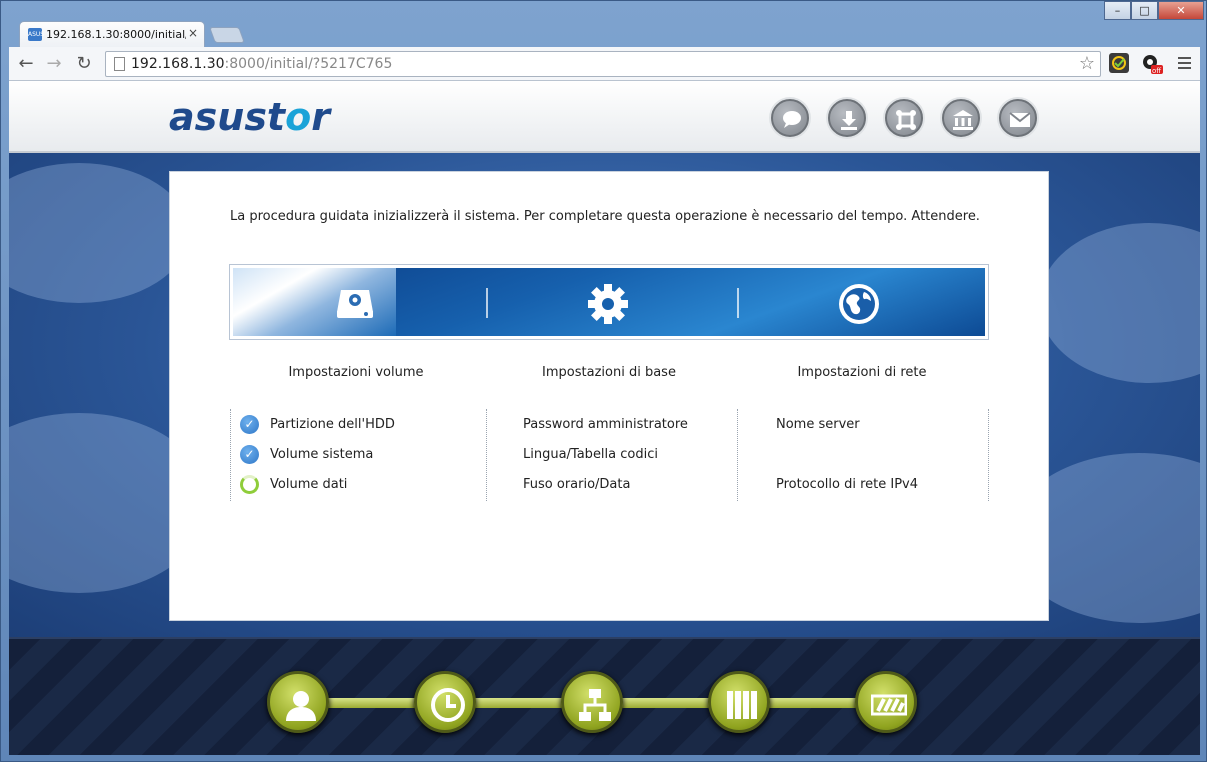 Image resolution: width=1207 pixels, height=762 pixels. Describe the element at coordinates (609, 372) in the screenshot. I see `step-title-base: Impostazioni di base` at that location.